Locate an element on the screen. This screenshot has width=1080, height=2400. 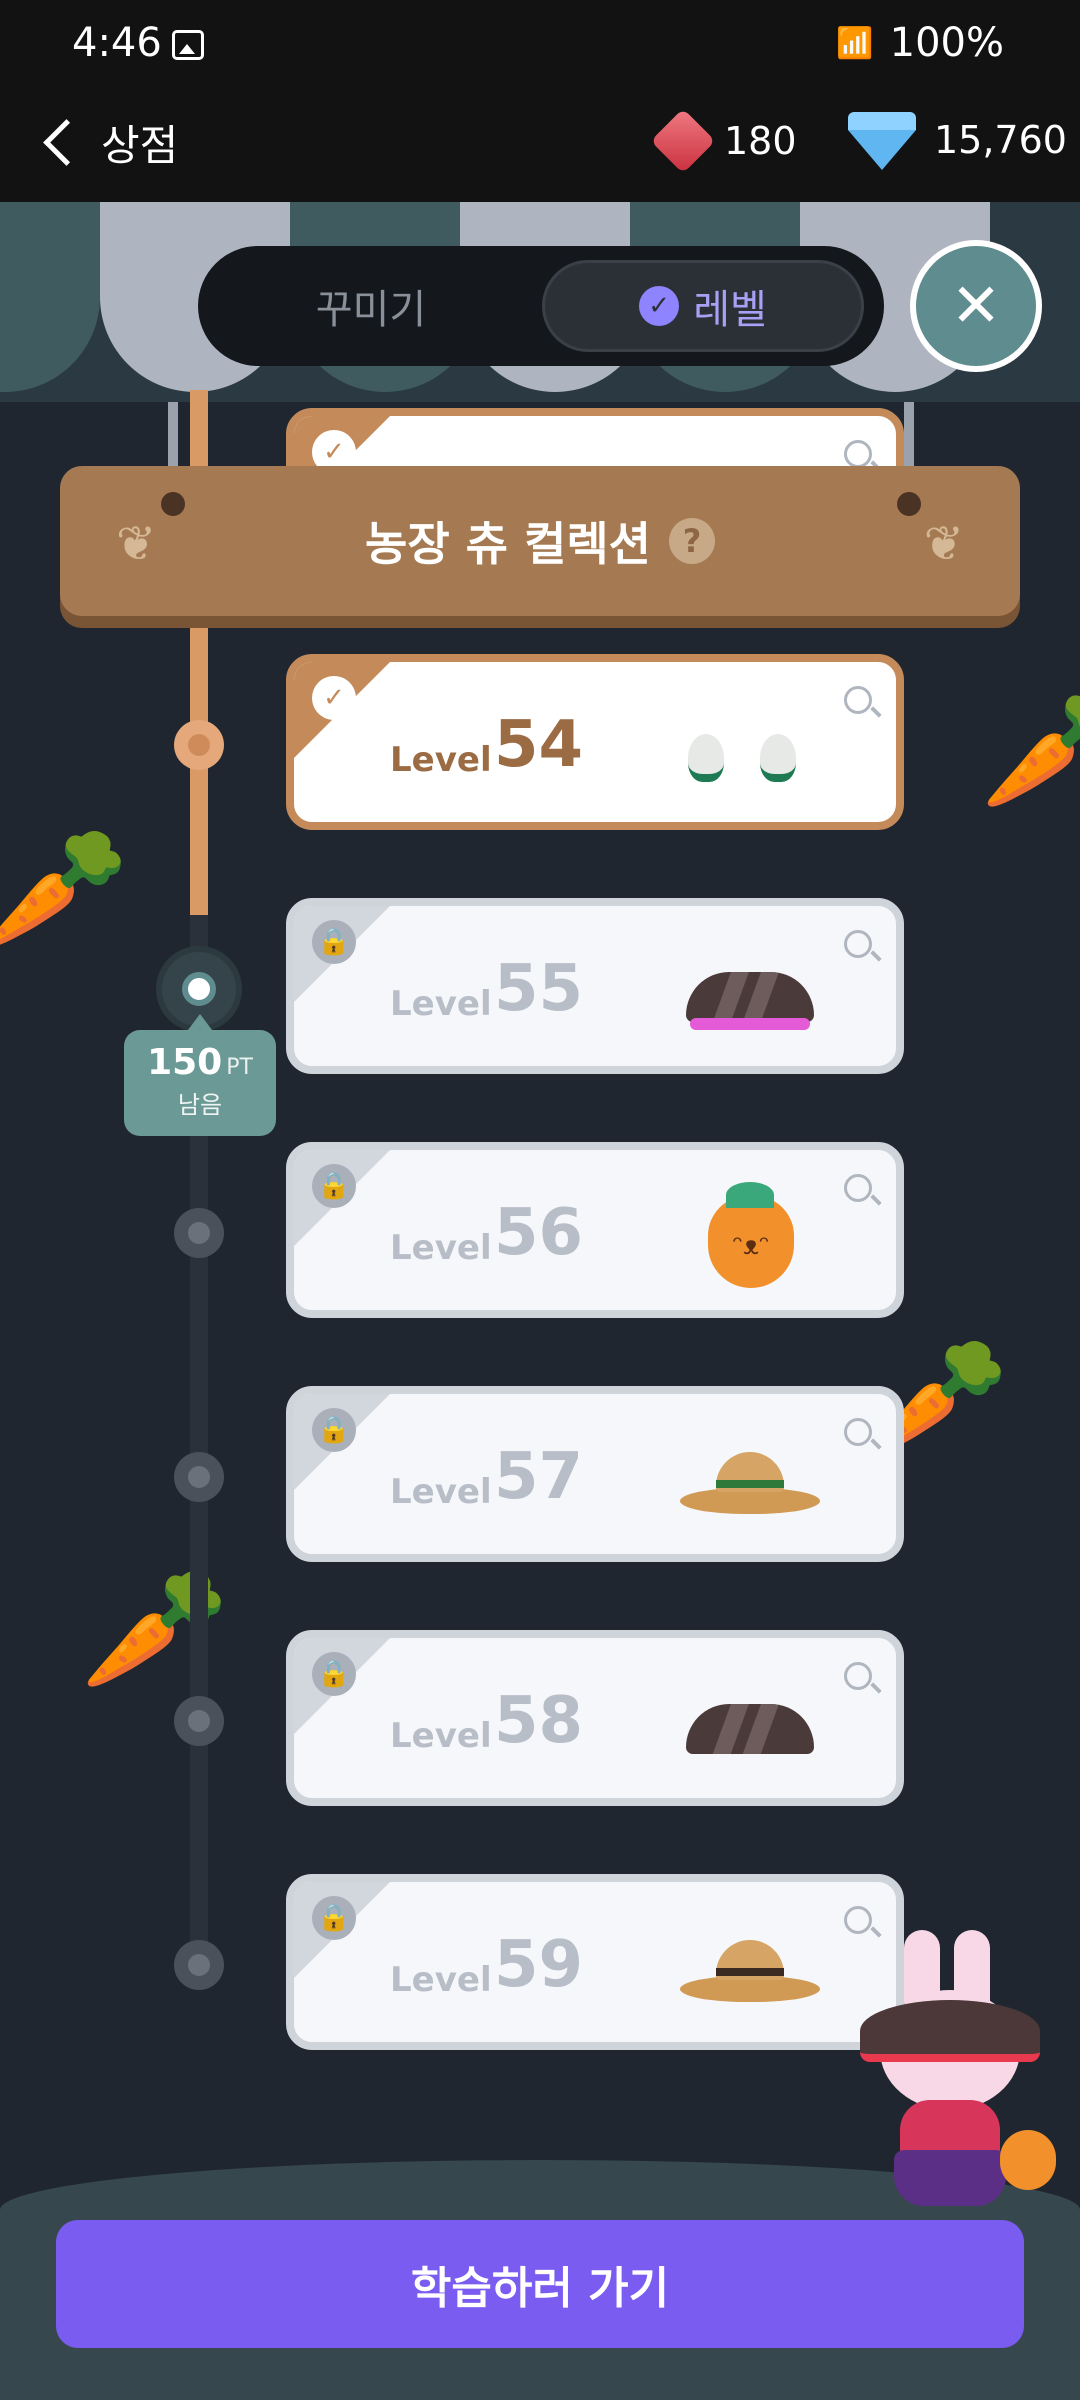
battery-level: 100% is located at coordinates (946, 43).